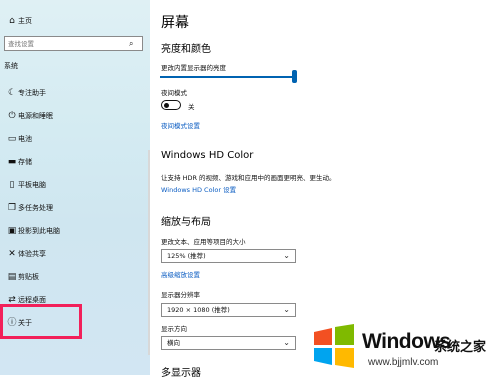  I want to click on sidebar-item-projecting: ▣ 投影到此电脑, so click(75, 232).